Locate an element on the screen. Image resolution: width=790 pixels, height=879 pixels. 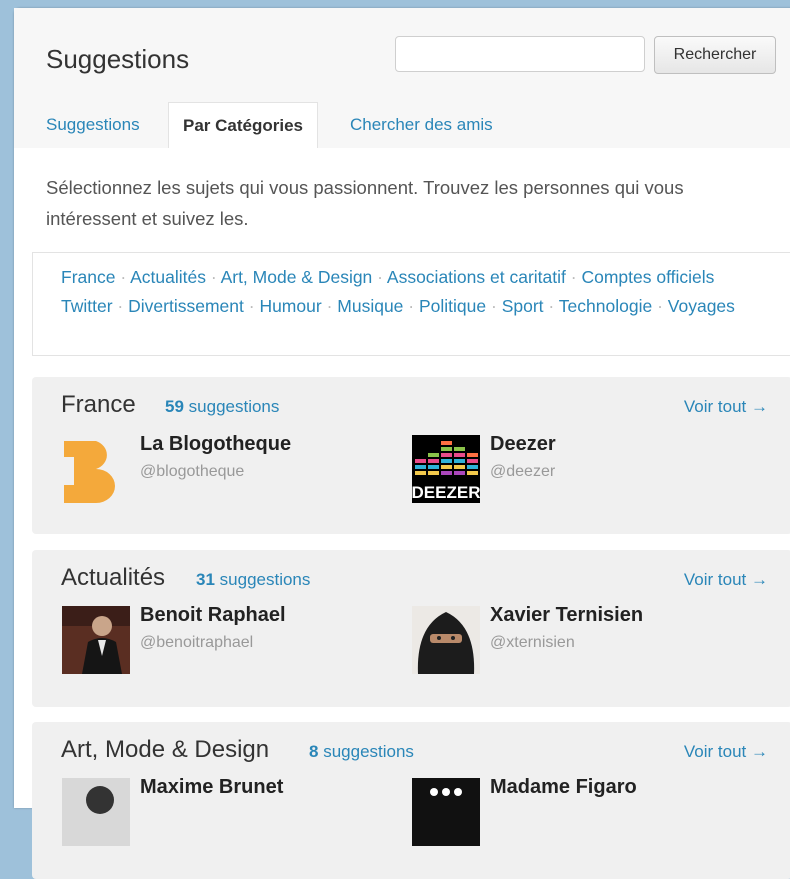
user-handle: @deezer is located at coordinates (522, 472).